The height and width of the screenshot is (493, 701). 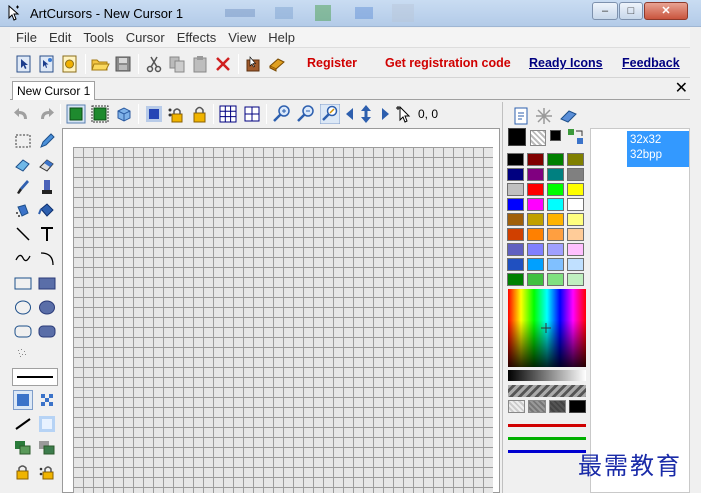 What do you see at coordinates (54, 90) in the screenshot?
I see `tab-new-cursor-1: New Cursor 1` at bounding box center [54, 90].